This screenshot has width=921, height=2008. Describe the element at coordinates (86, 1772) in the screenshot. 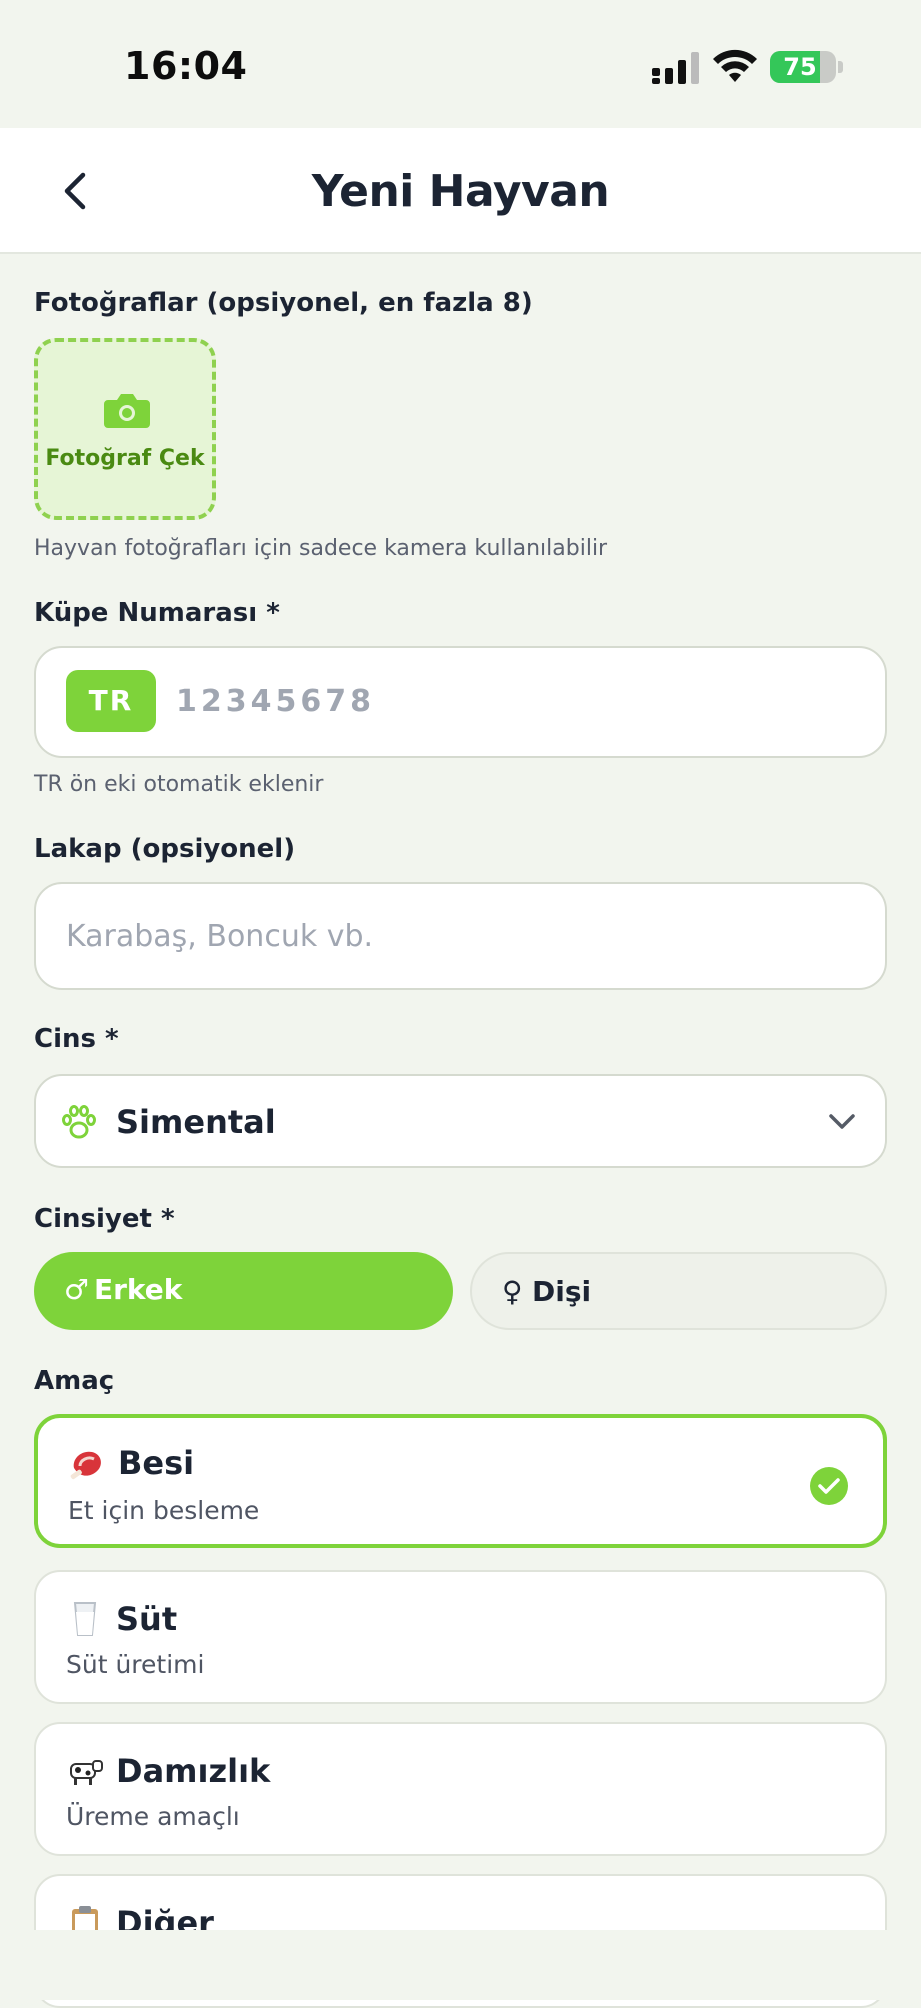

I see `cow-icon` at that location.